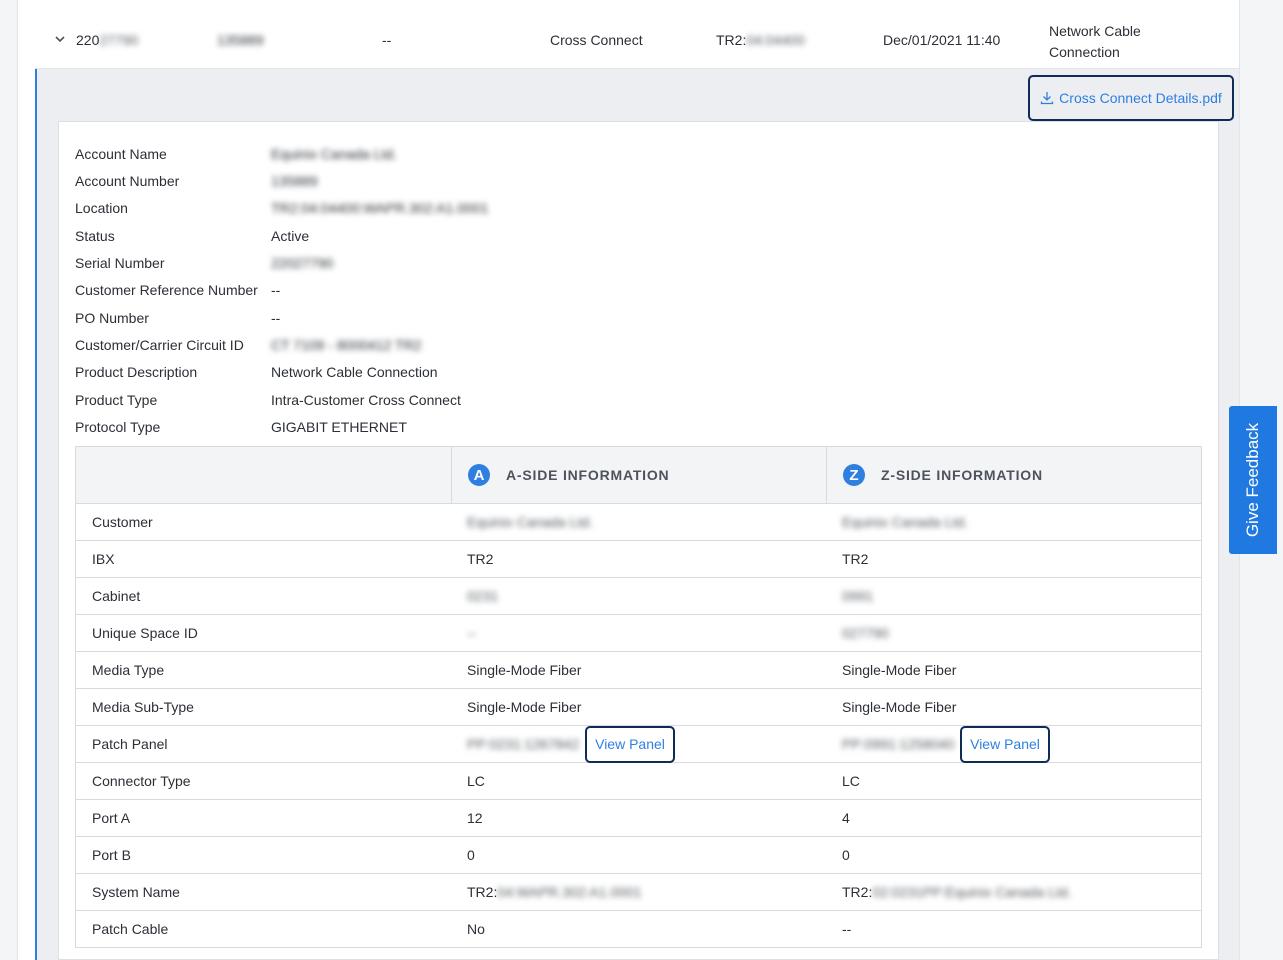 This screenshot has height=960, width=1283. What do you see at coordinates (1021, 781) in the screenshot?
I see `z-side-cell: LC` at bounding box center [1021, 781].